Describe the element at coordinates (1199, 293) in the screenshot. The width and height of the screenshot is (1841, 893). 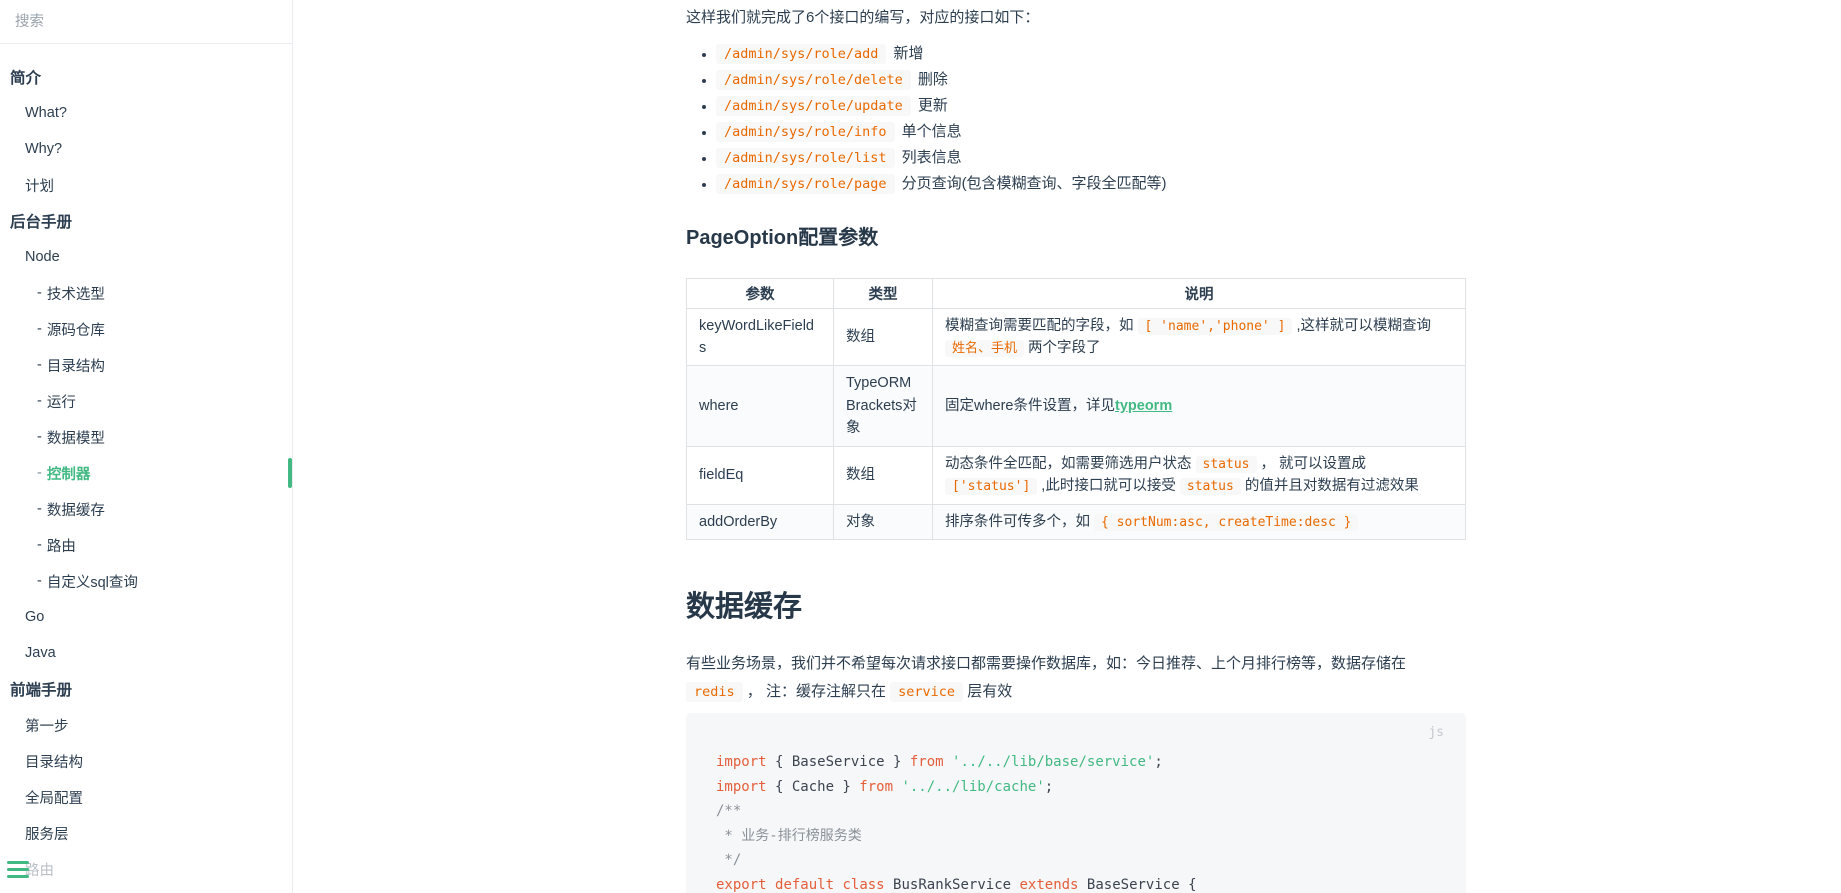
I see `table-header-cell: 说明` at that location.